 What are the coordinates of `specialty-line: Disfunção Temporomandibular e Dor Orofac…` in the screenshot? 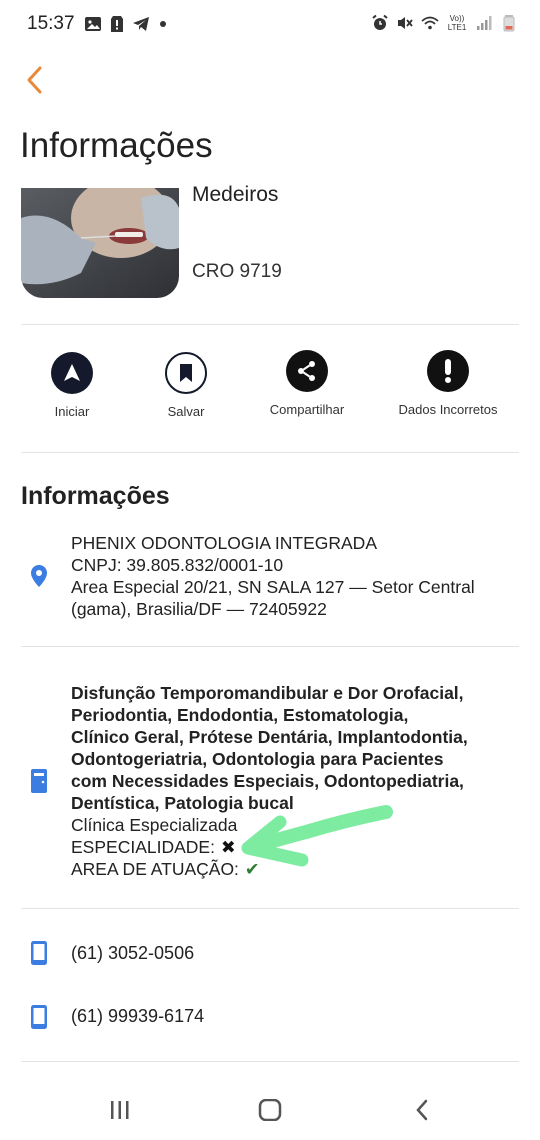 It's located at (267, 693).